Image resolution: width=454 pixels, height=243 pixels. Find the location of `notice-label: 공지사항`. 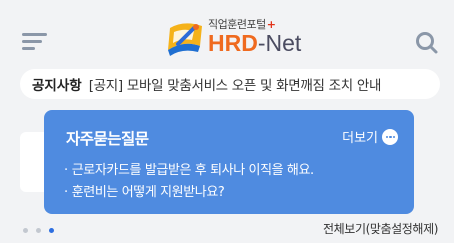

notice-label: 공지사항 is located at coordinates (57, 86).